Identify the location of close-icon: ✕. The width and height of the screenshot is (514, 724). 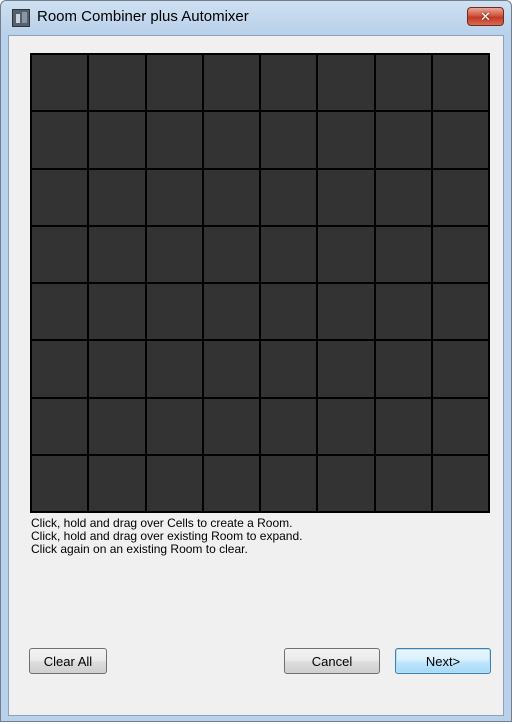
(485, 16).